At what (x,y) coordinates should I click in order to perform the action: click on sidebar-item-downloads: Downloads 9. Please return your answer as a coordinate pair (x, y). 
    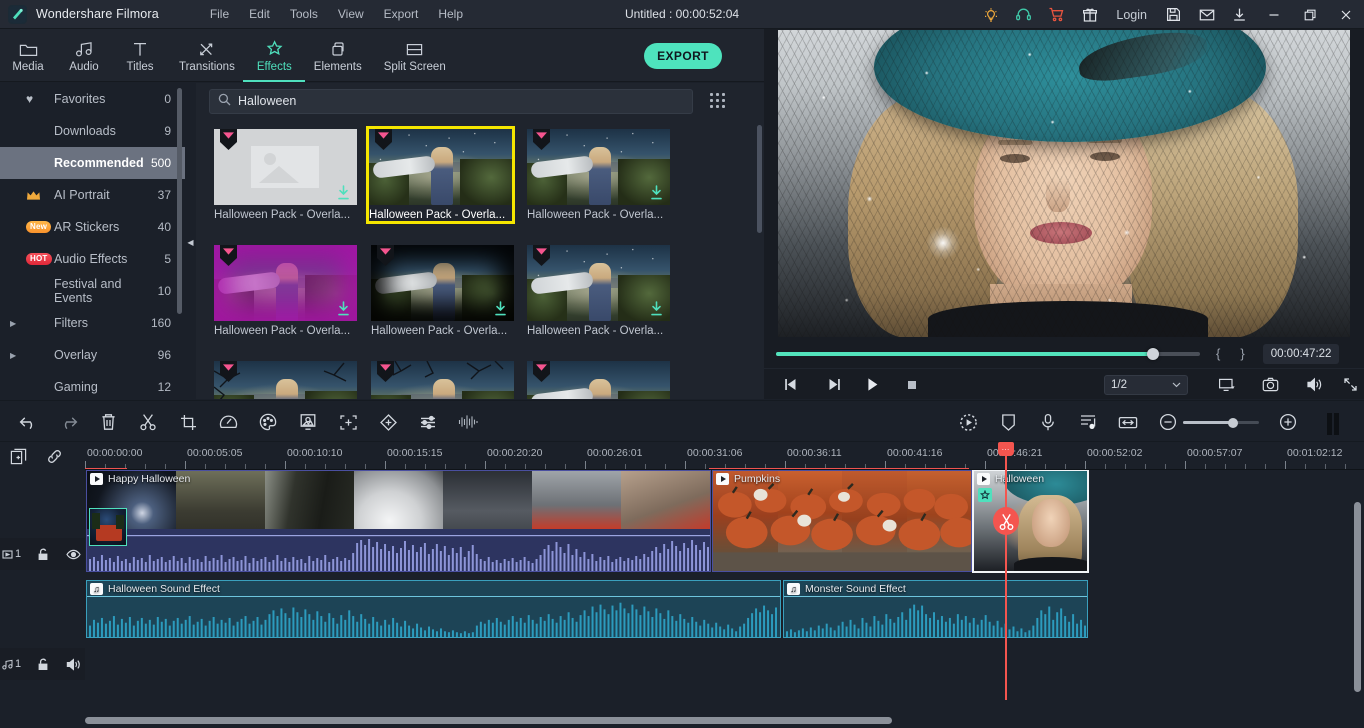
    Looking at the image, I should click on (92, 131).